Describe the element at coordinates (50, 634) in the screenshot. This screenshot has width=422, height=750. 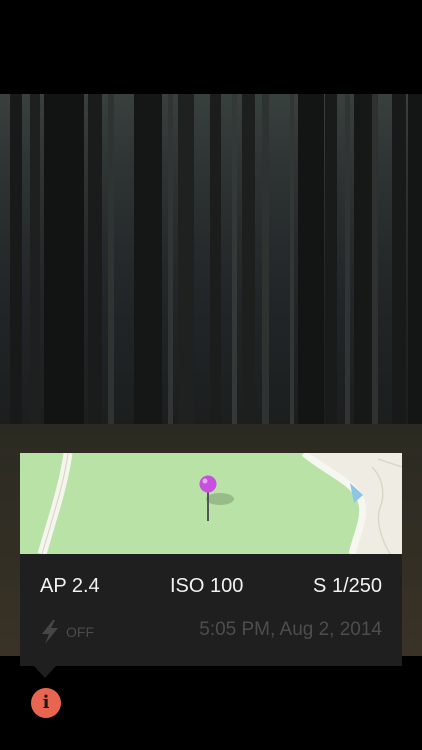
I see `flash-icon` at that location.